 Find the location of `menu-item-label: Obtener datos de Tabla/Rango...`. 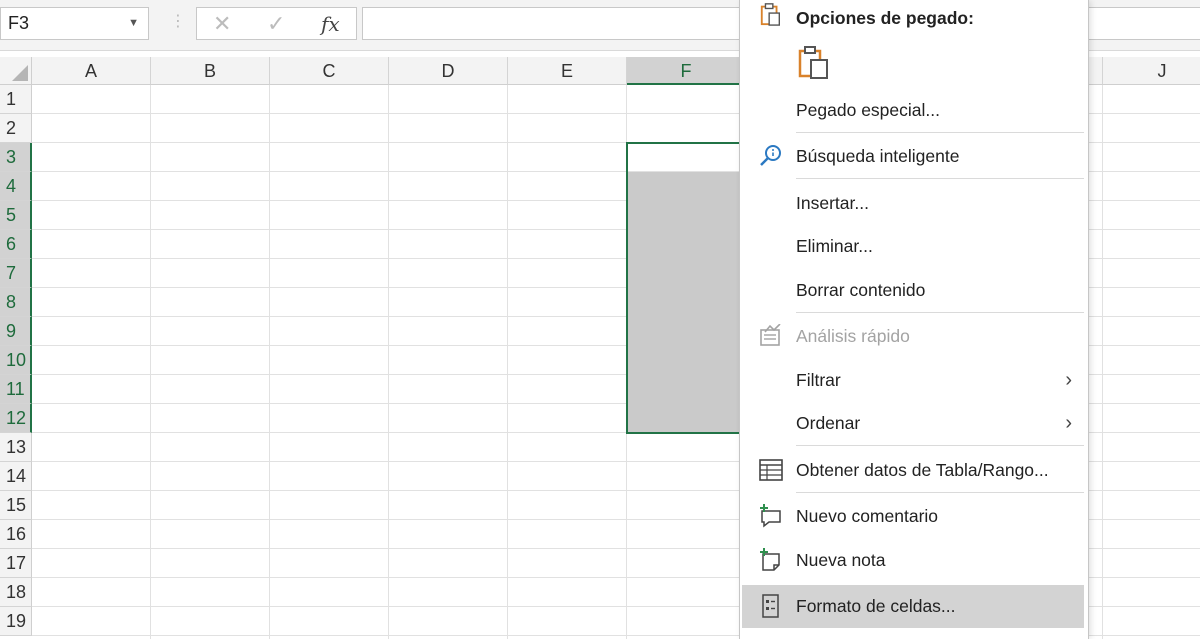

menu-item-label: Obtener datos de Tabla/Rango... is located at coordinates (922, 470).